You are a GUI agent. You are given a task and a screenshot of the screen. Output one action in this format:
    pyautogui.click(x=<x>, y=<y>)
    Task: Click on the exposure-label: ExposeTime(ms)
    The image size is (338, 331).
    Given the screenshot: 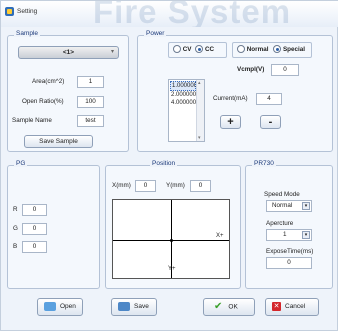 What is the action you would take?
    pyautogui.click(x=290, y=251)
    